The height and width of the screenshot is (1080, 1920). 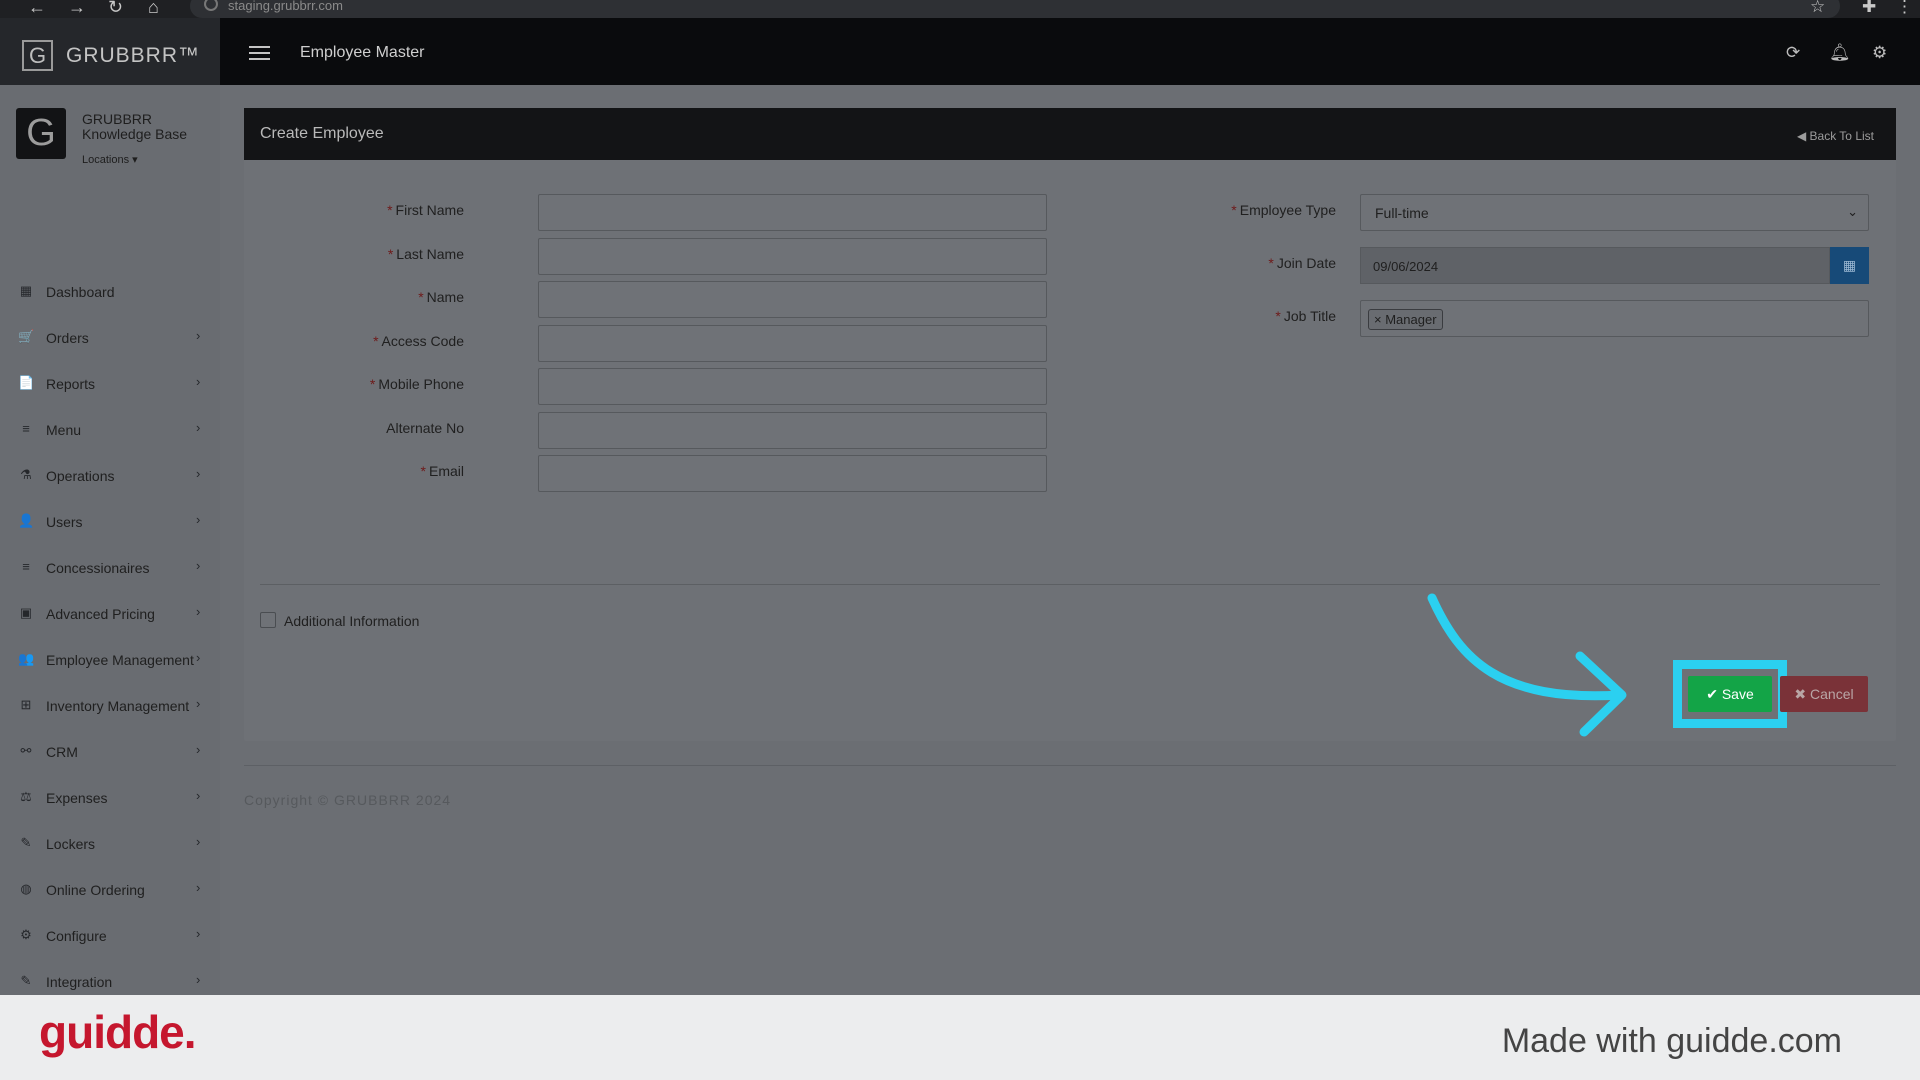 What do you see at coordinates (362, 52) in the screenshot?
I see `page-heading: Employee Master` at bounding box center [362, 52].